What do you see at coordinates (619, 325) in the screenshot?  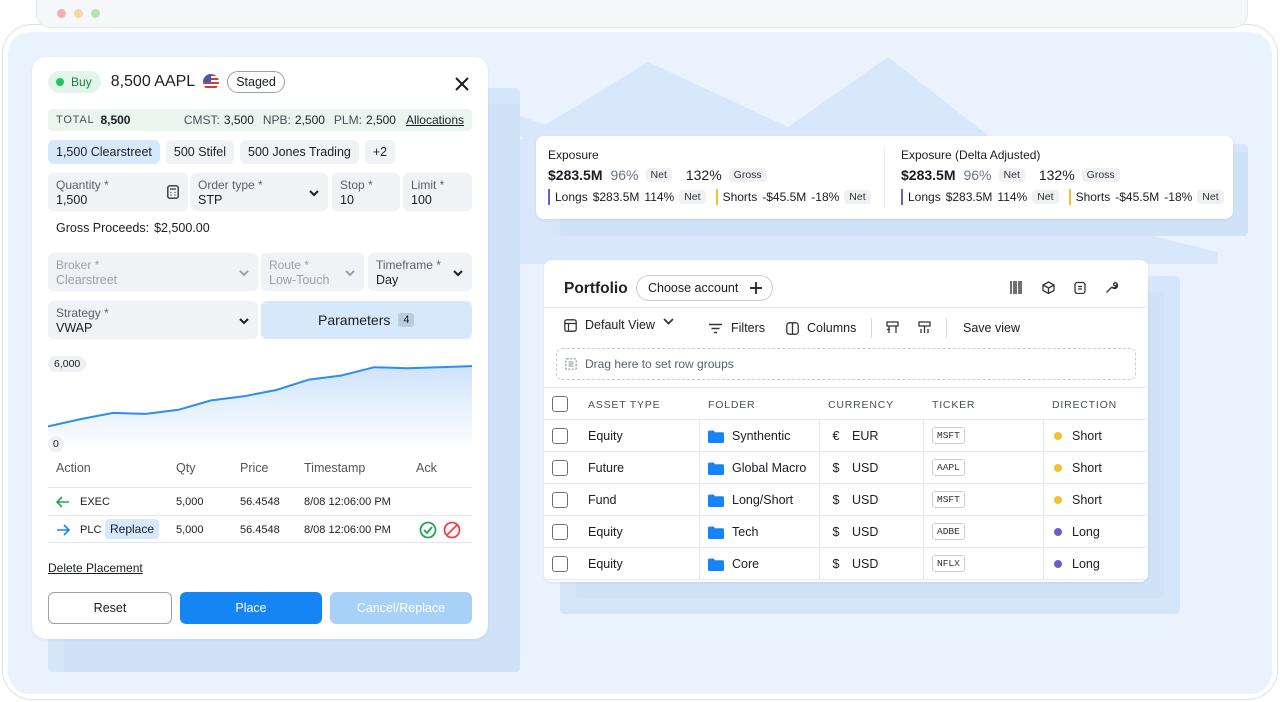 I see `default-view-dropdown: Default View` at bounding box center [619, 325].